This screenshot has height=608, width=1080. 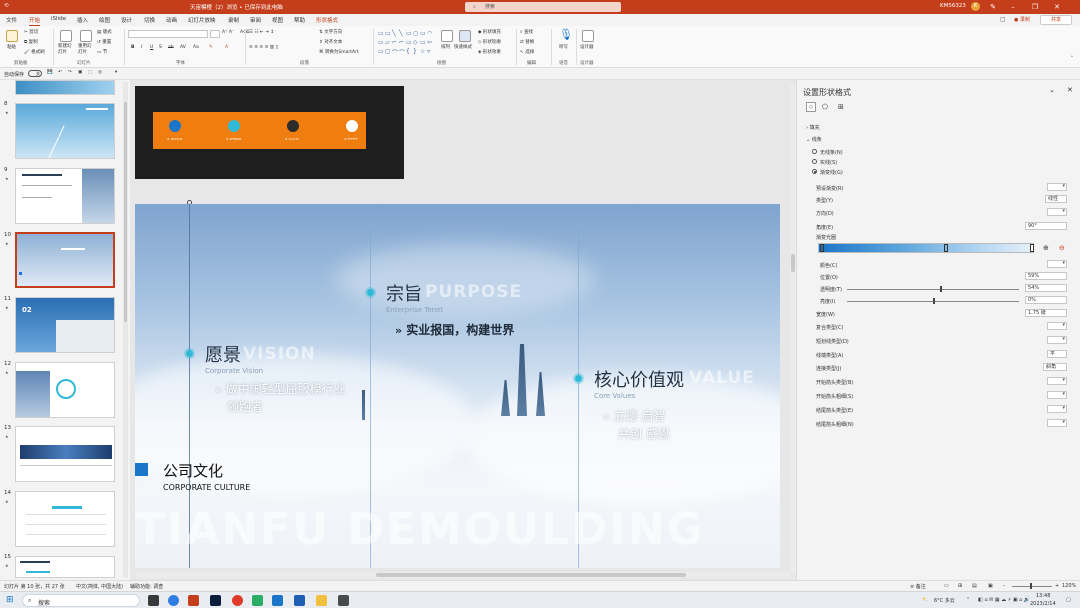 I want to click on highlight-icon: ✎, so click(x=211, y=47).